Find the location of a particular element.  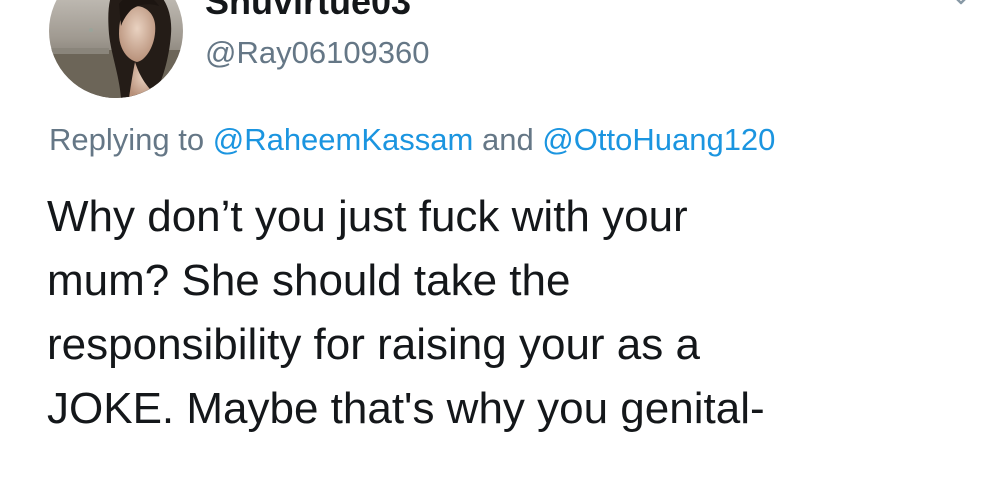

avatar-photo is located at coordinates (116, 49).